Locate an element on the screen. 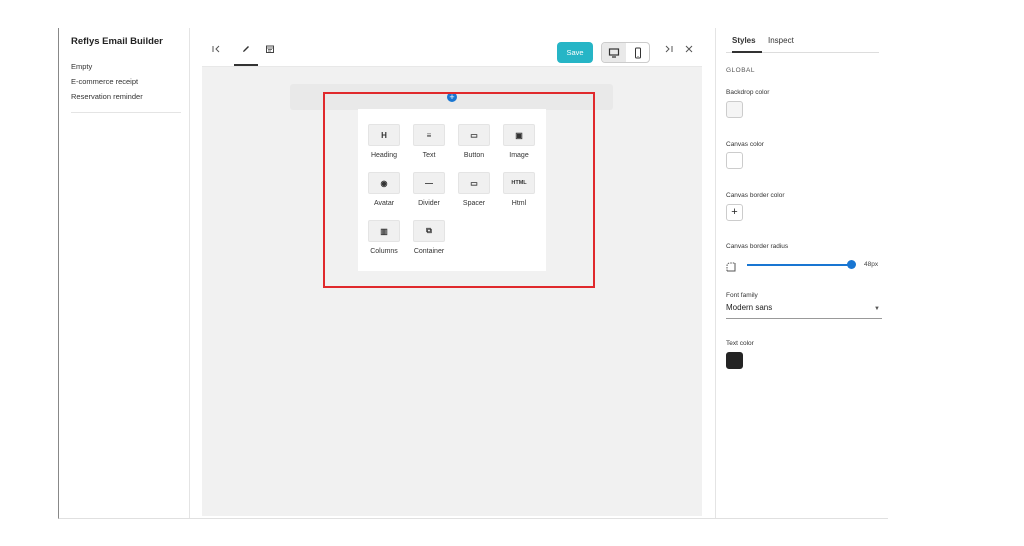  mobile-icon is located at coordinates (638, 53).